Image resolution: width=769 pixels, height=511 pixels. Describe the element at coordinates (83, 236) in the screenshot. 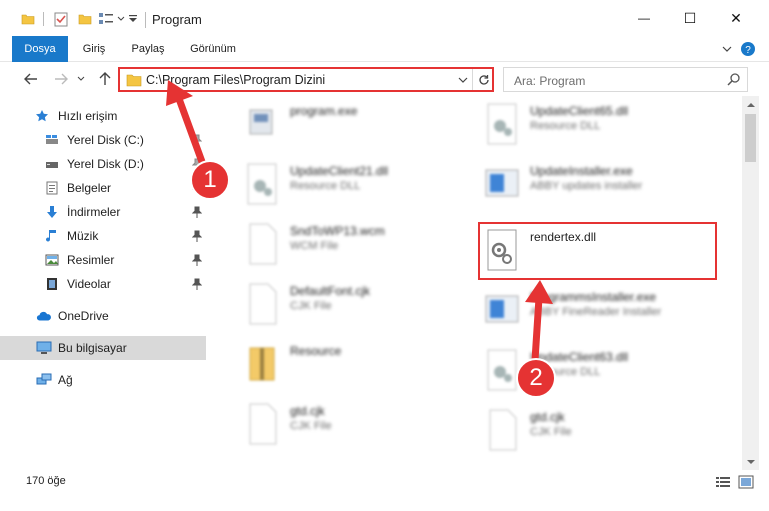

I see `sidebar-item-label: Müzik` at that location.